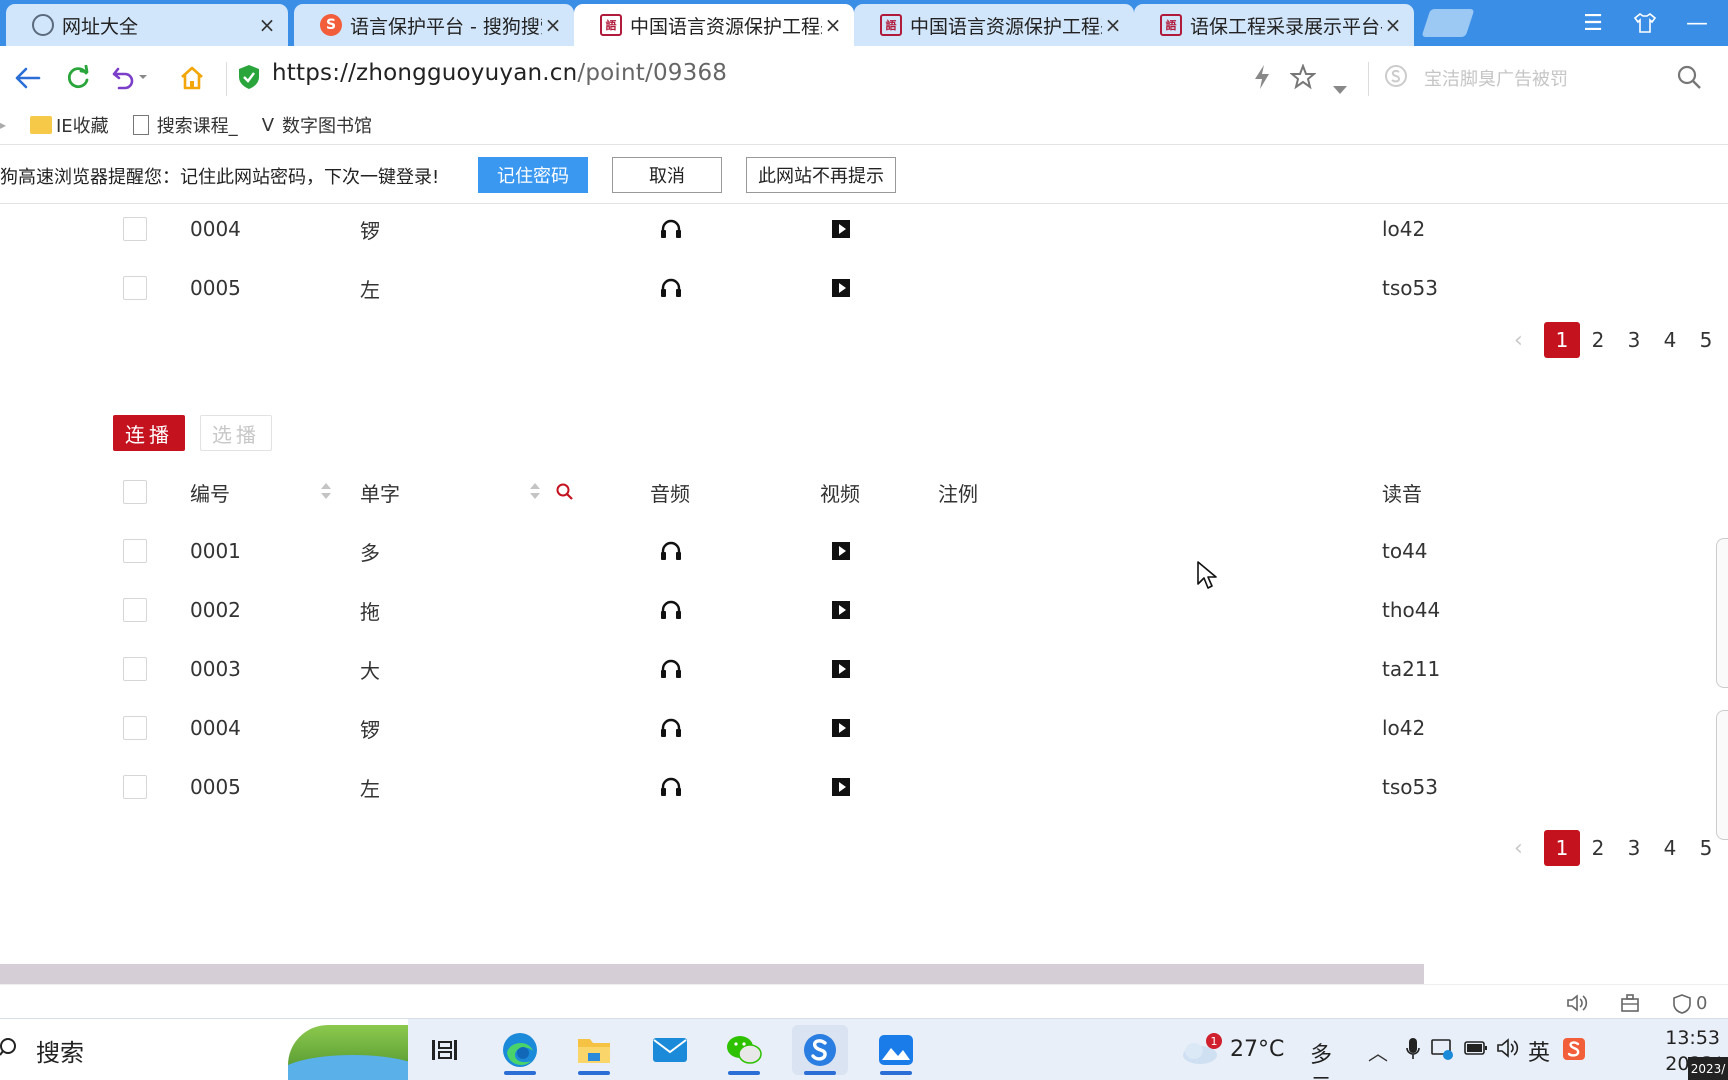 This screenshot has width=1728, height=1080. What do you see at coordinates (78, 78) in the screenshot?
I see `reload-icon` at bounding box center [78, 78].